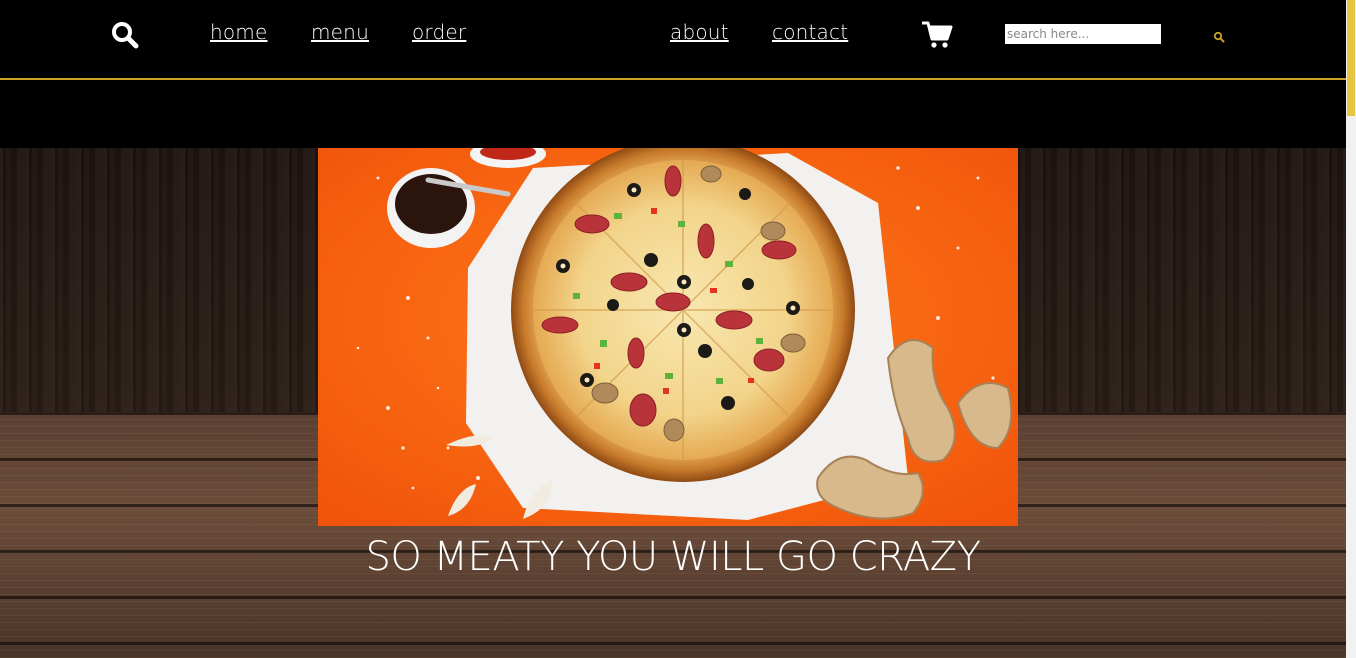 Image resolution: width=1356 pixels, height=658 pixels. What do you see at coordinates (239, 32) in the screenshot?
I see `nav-home-link: home` at bounding box center [239, 32].